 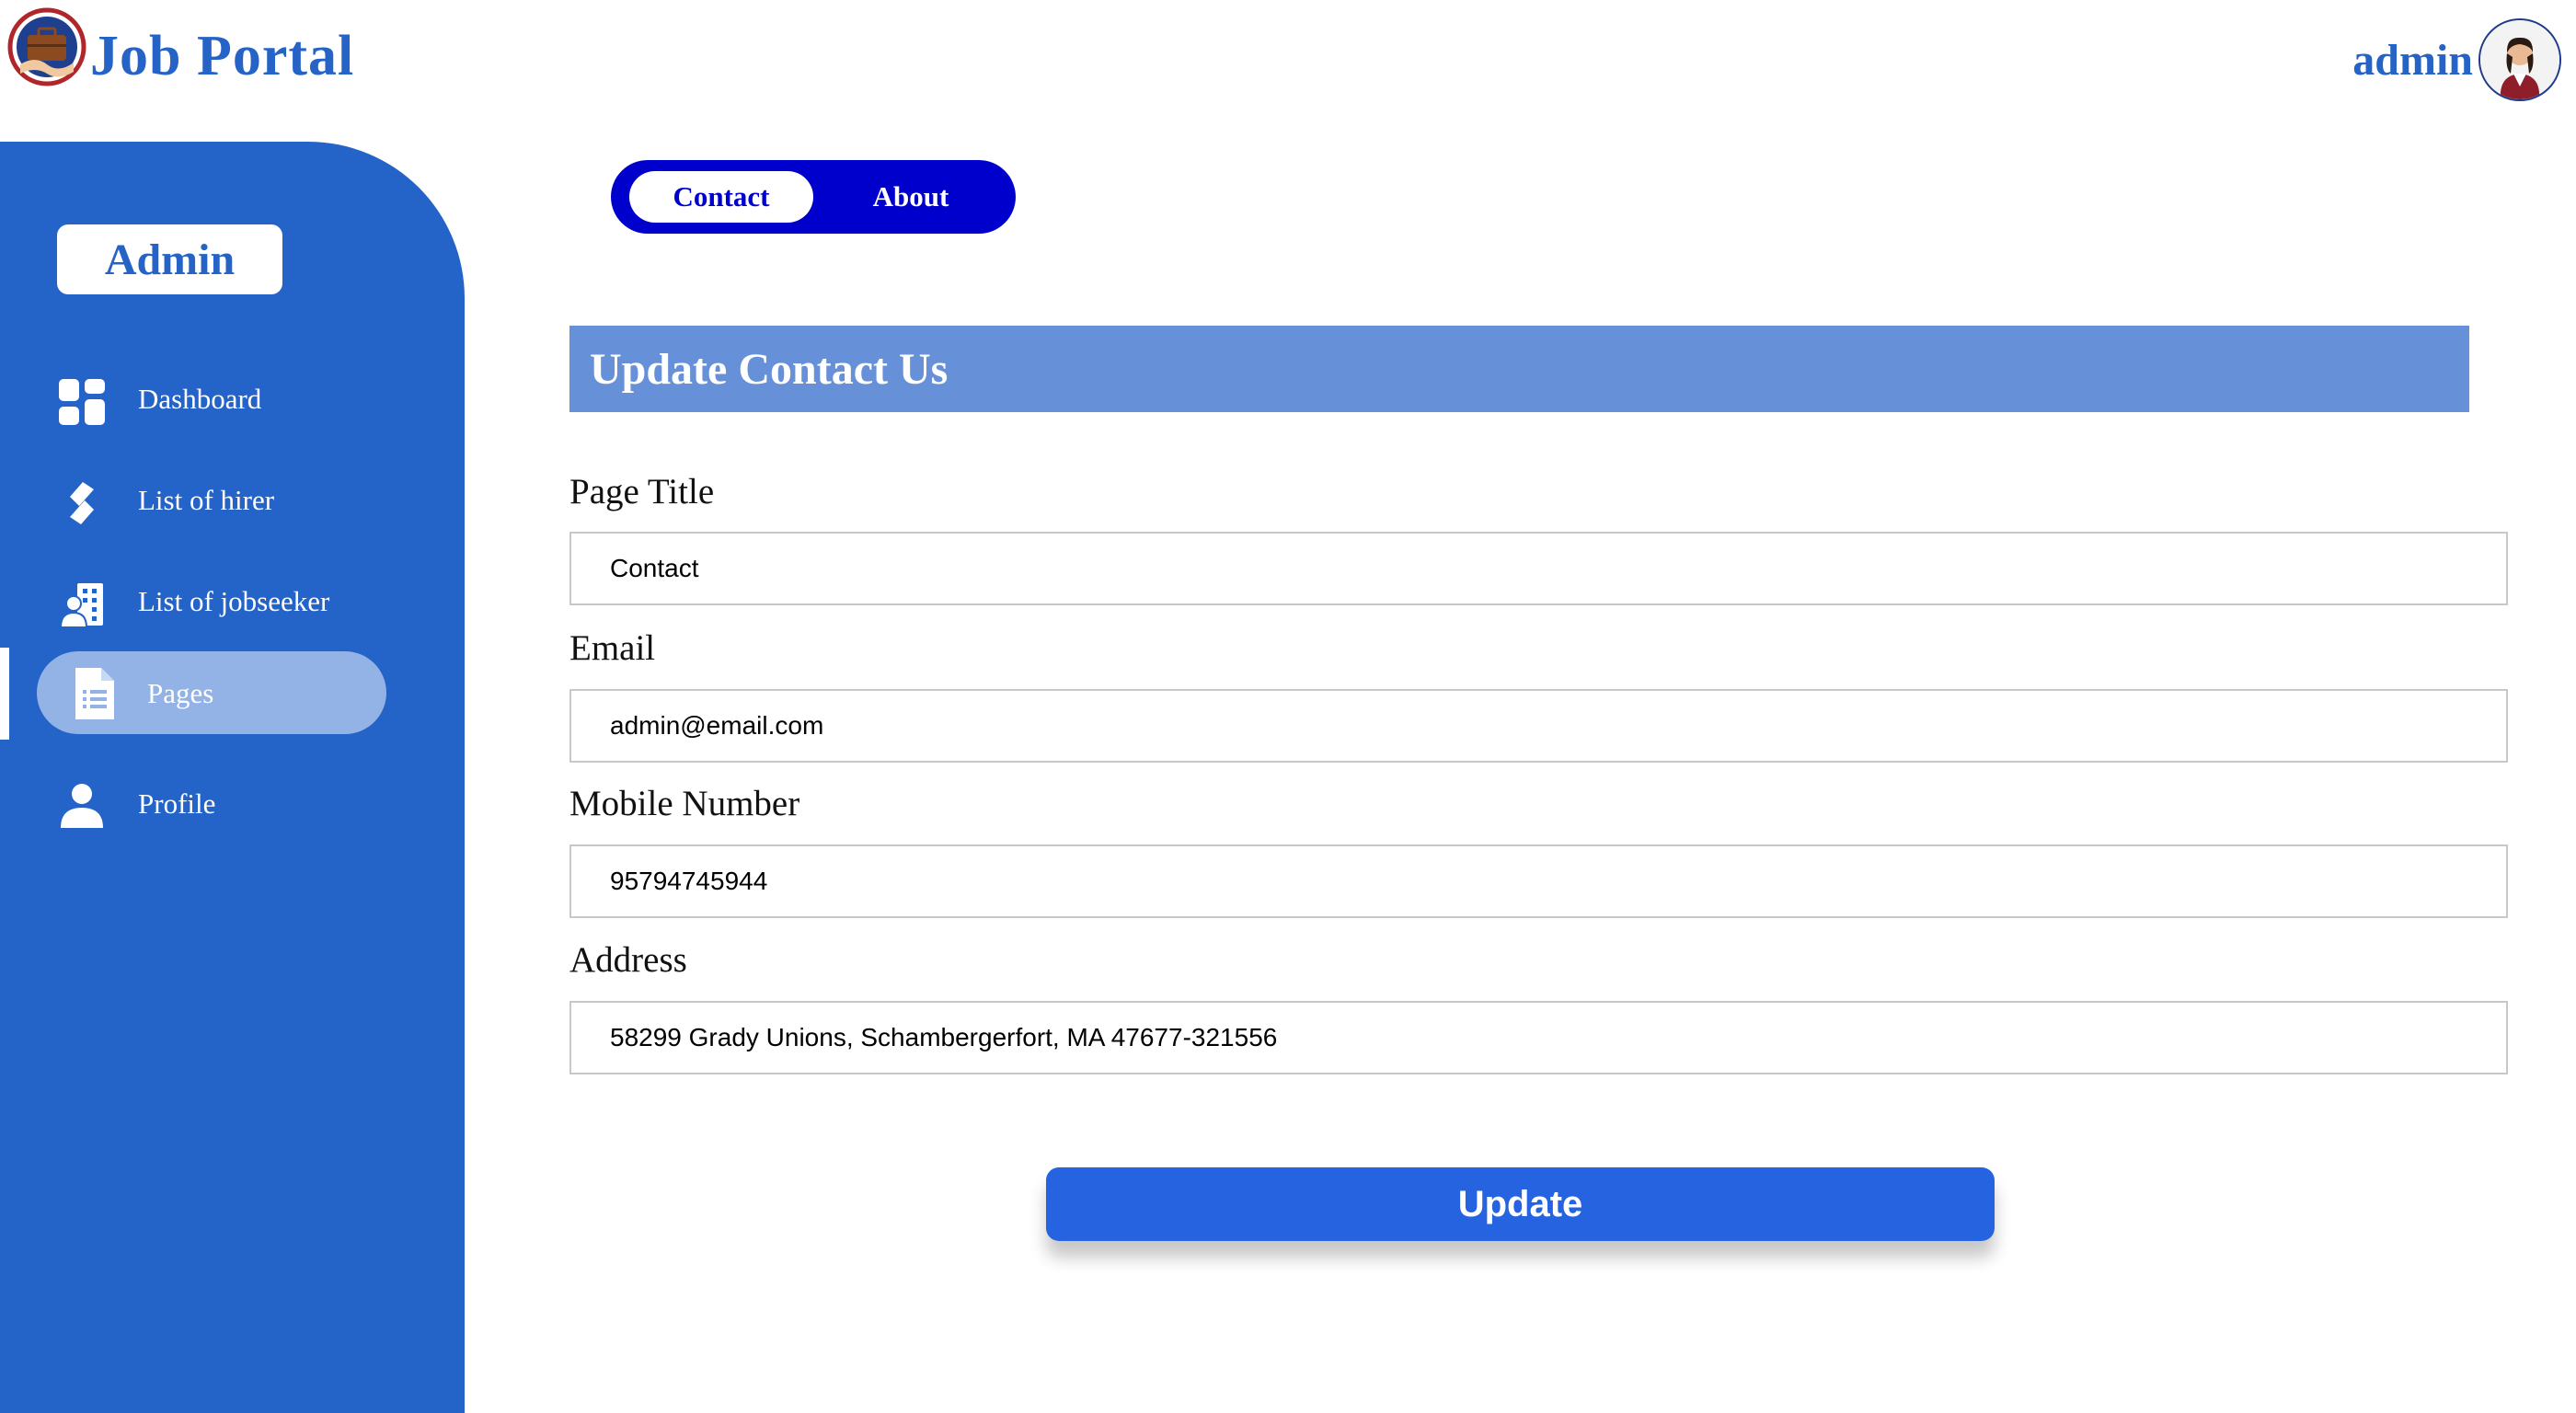 I want to click on address-label: Address, so click(x=628, y=960).